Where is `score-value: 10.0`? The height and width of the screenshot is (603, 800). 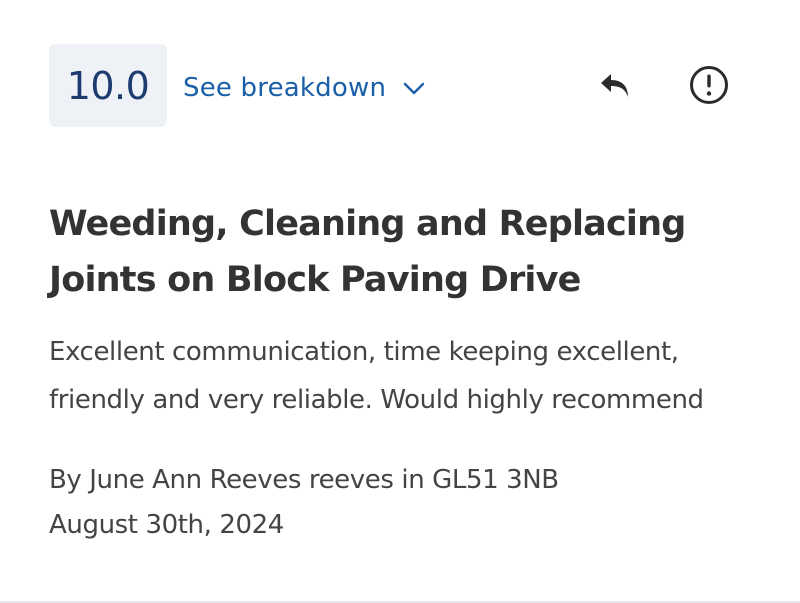 score-value: 10.0 is located at coordinates (108, 85).